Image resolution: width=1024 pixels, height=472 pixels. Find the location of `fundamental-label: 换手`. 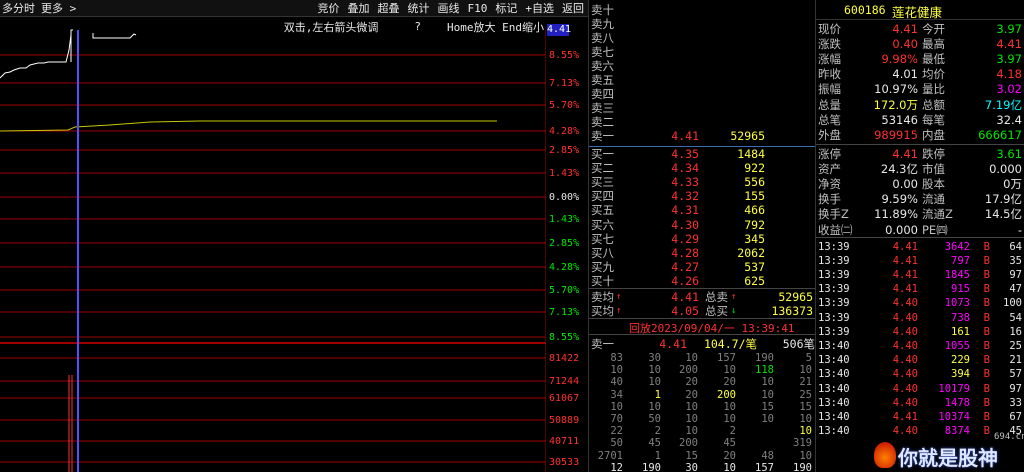

fundamental-label: 换手 is located at coordinates (829, 199).